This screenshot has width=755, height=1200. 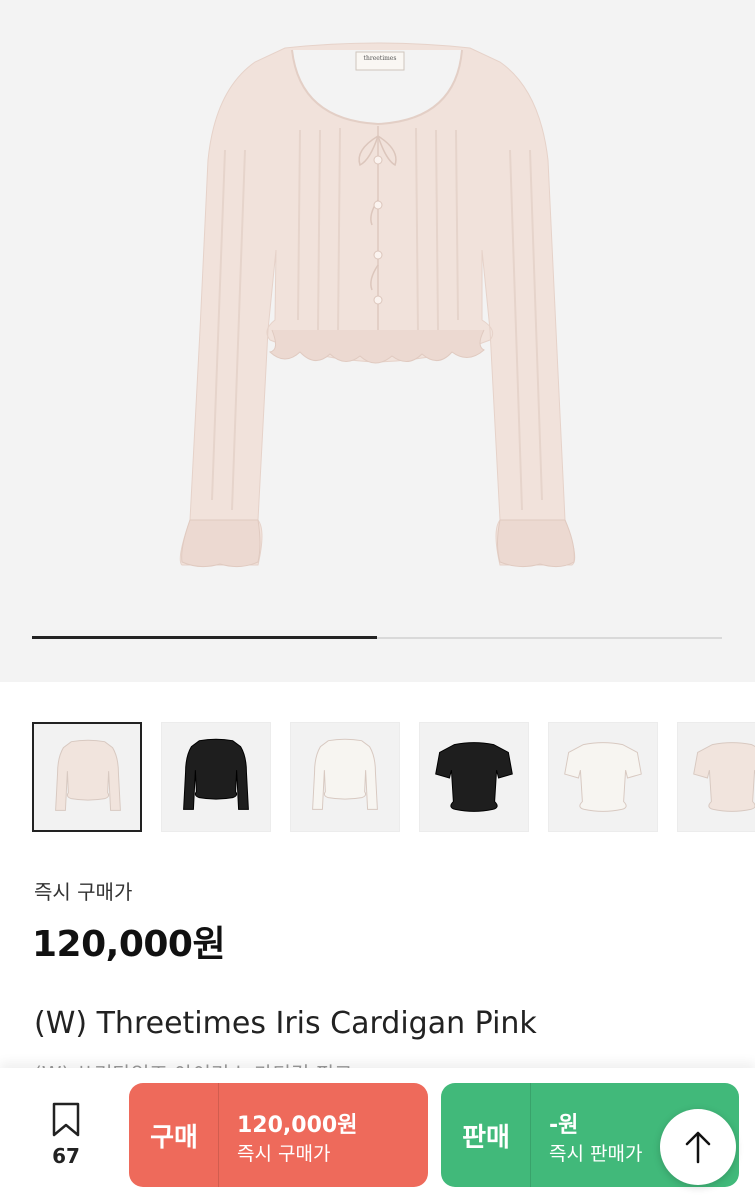 What do you see at coordinates (530, 1135) in the screenshot?
I see `sell-button-divider` at bounding box center [530, 1135].